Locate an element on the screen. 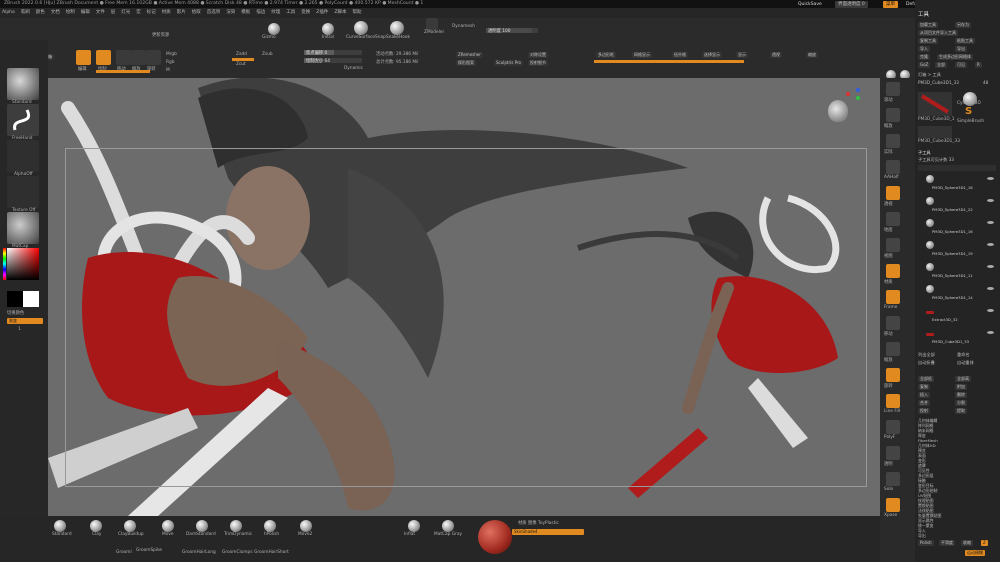  all-low-button: 全部低 is located at coordinates (926, 379).